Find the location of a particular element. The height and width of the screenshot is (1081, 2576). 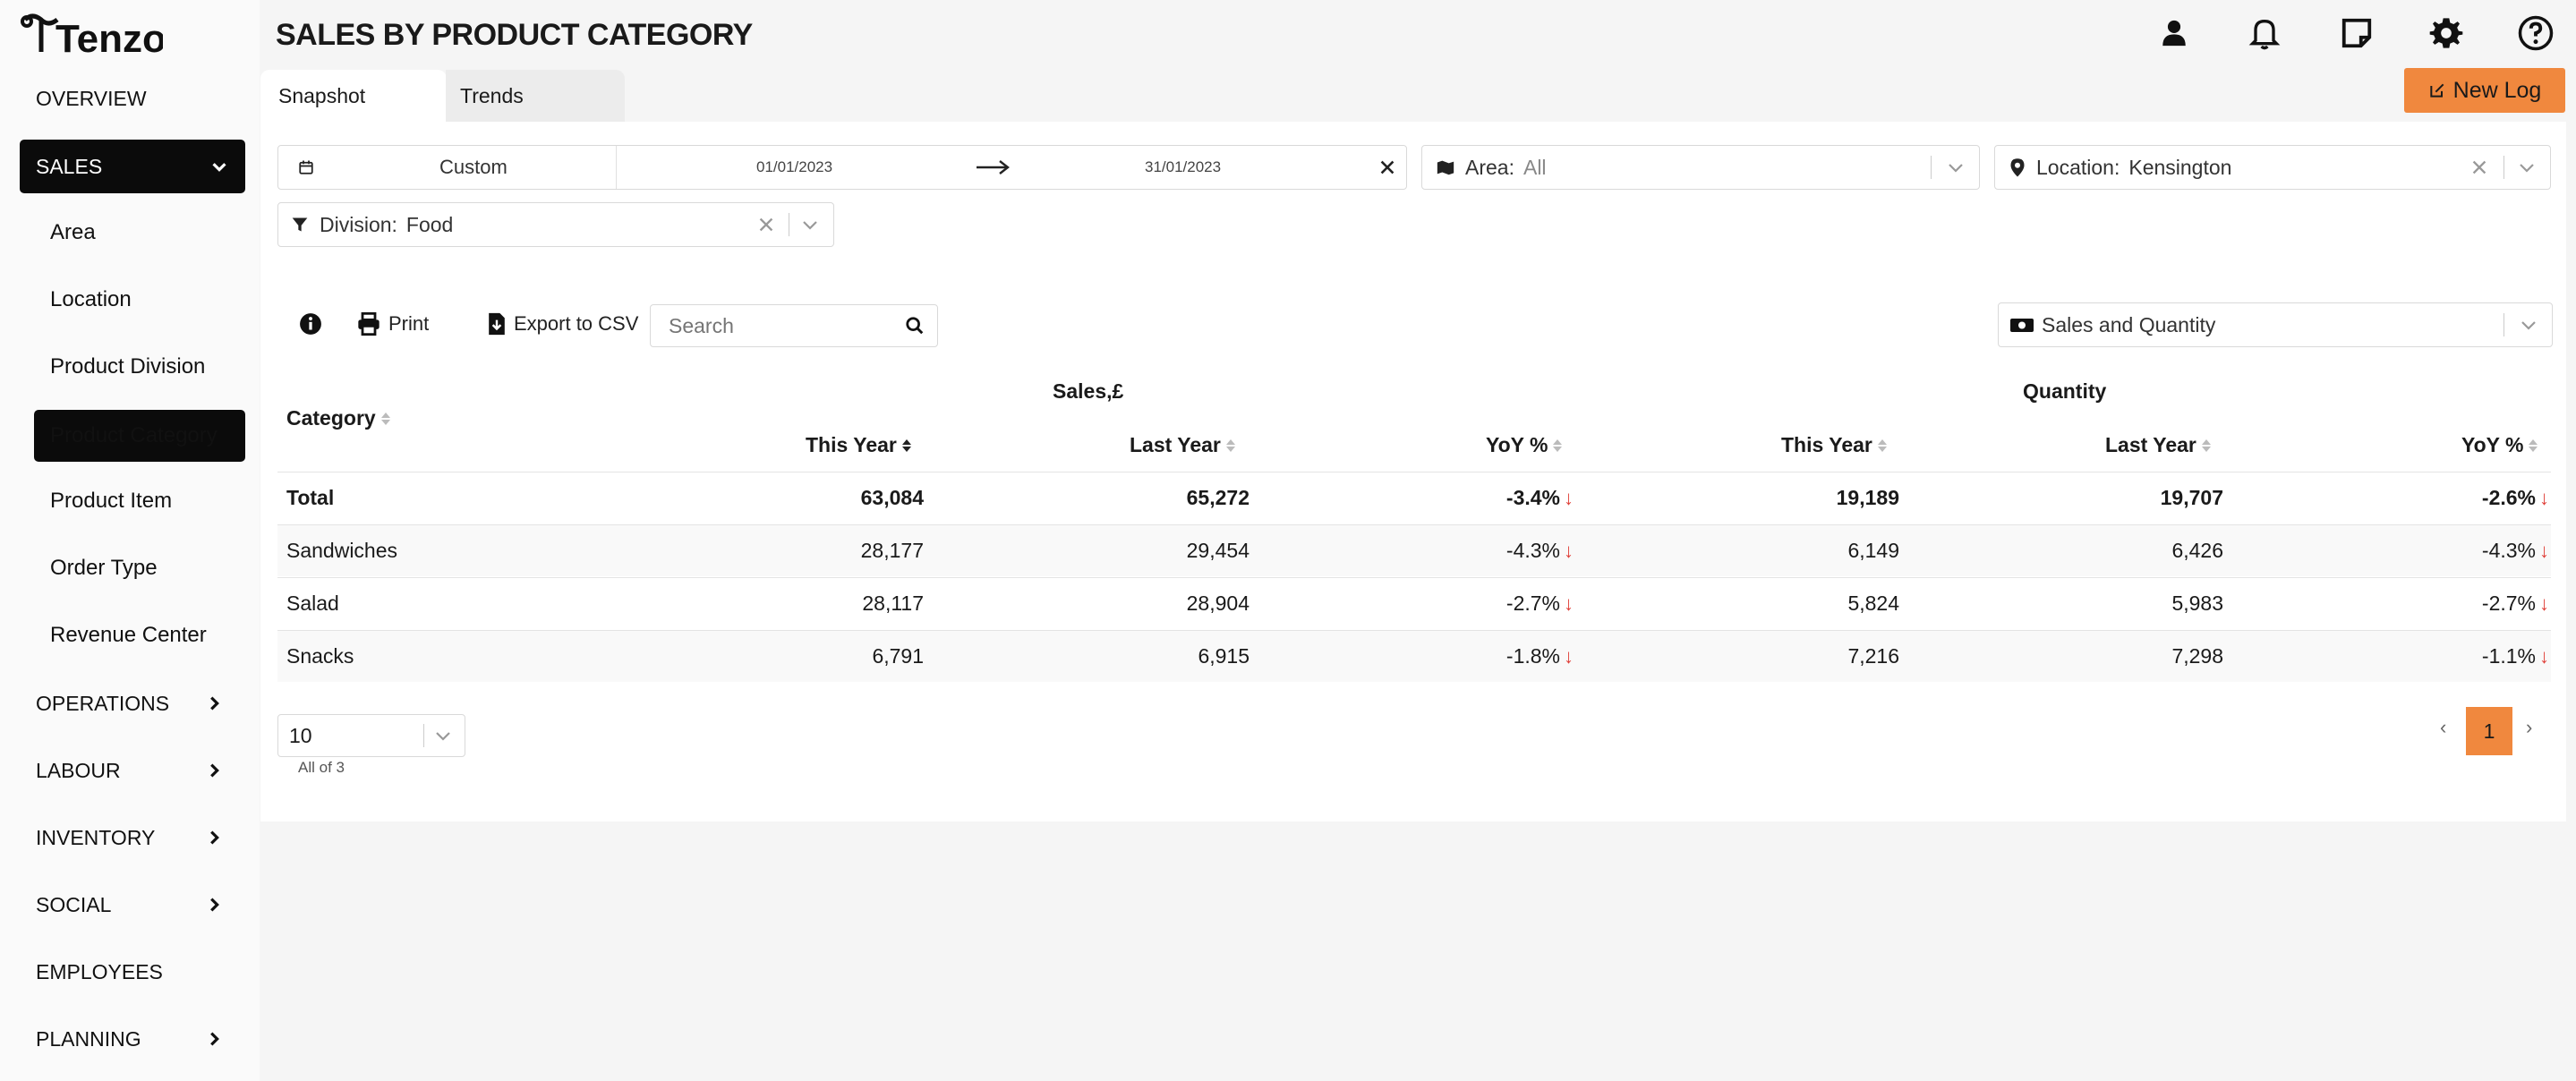

next-page-button: › is located at coordinates (2529, 728).